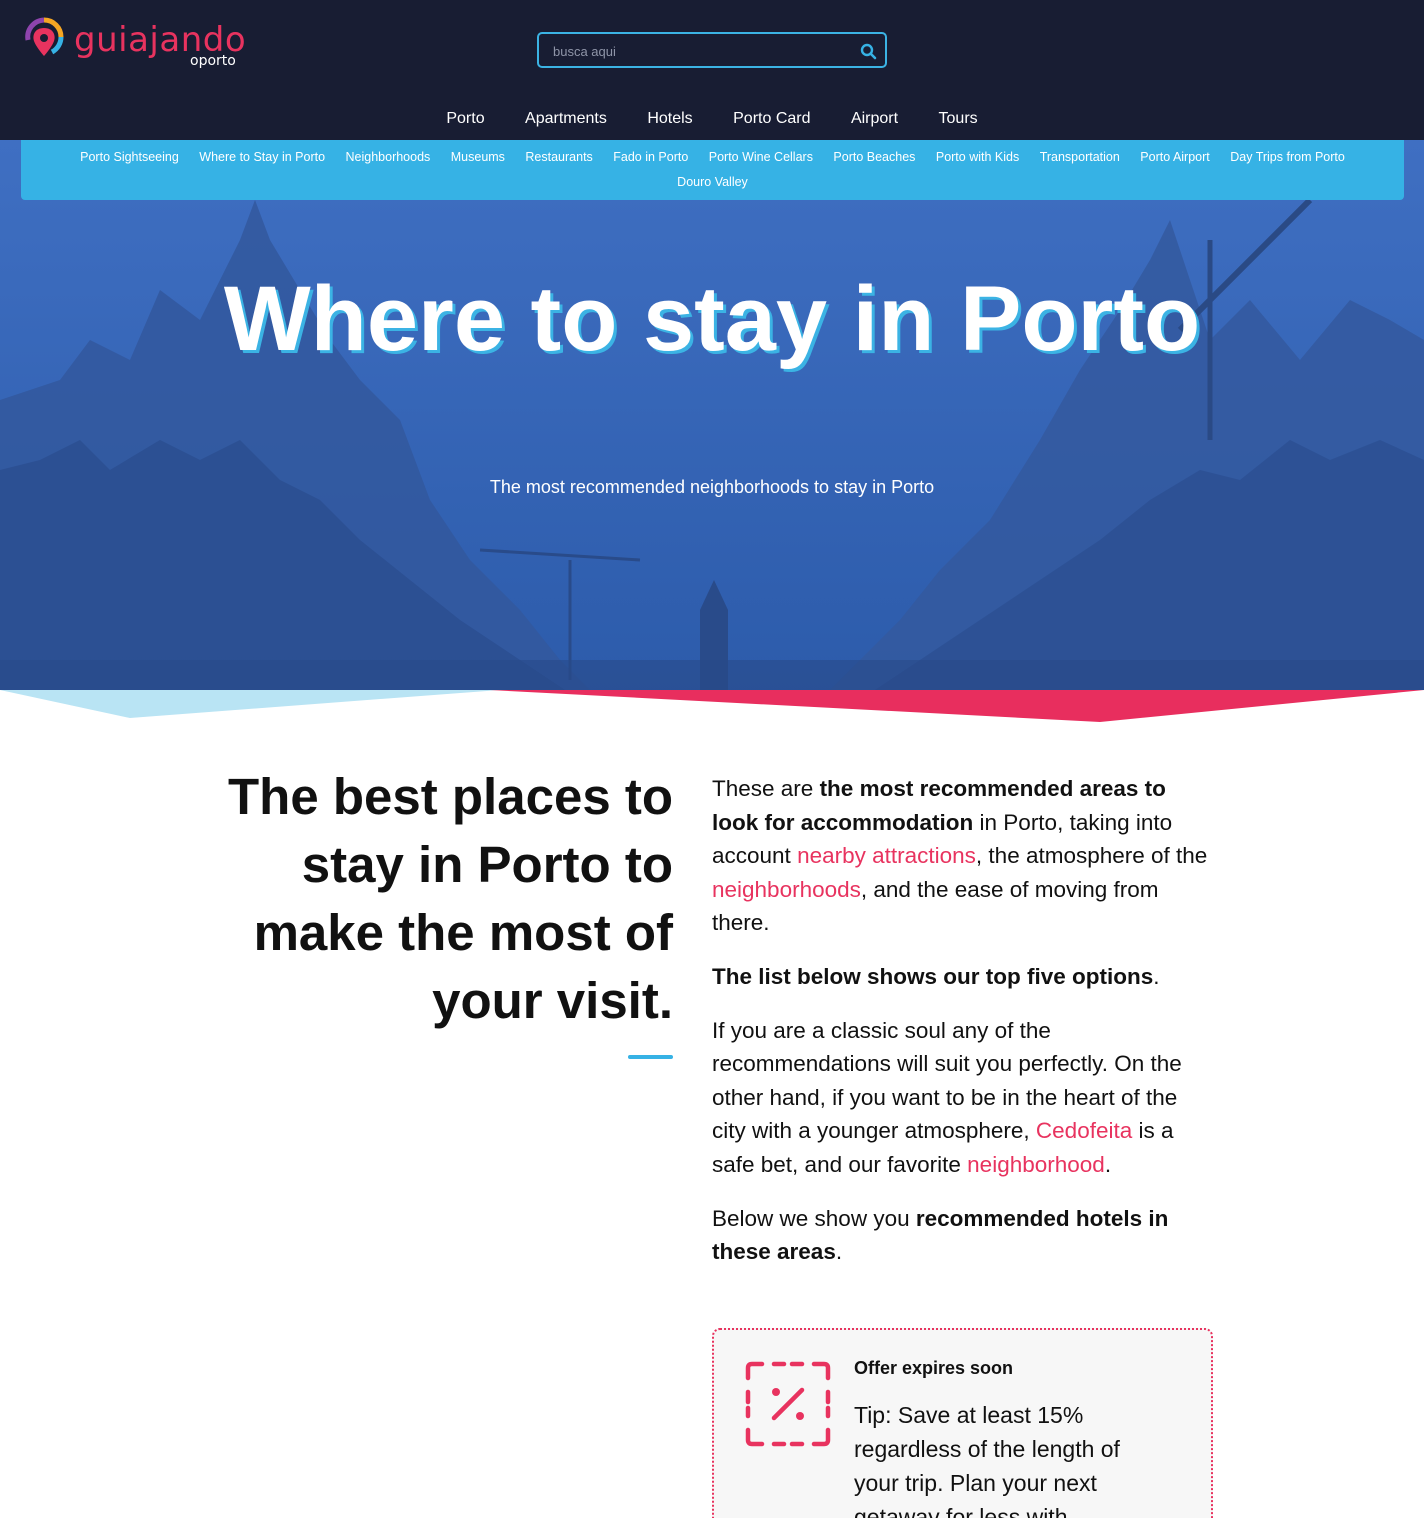 Image resolution: width=1424 pixels, height=1518 pixels. I want to click on search-box, so click(712, 50).